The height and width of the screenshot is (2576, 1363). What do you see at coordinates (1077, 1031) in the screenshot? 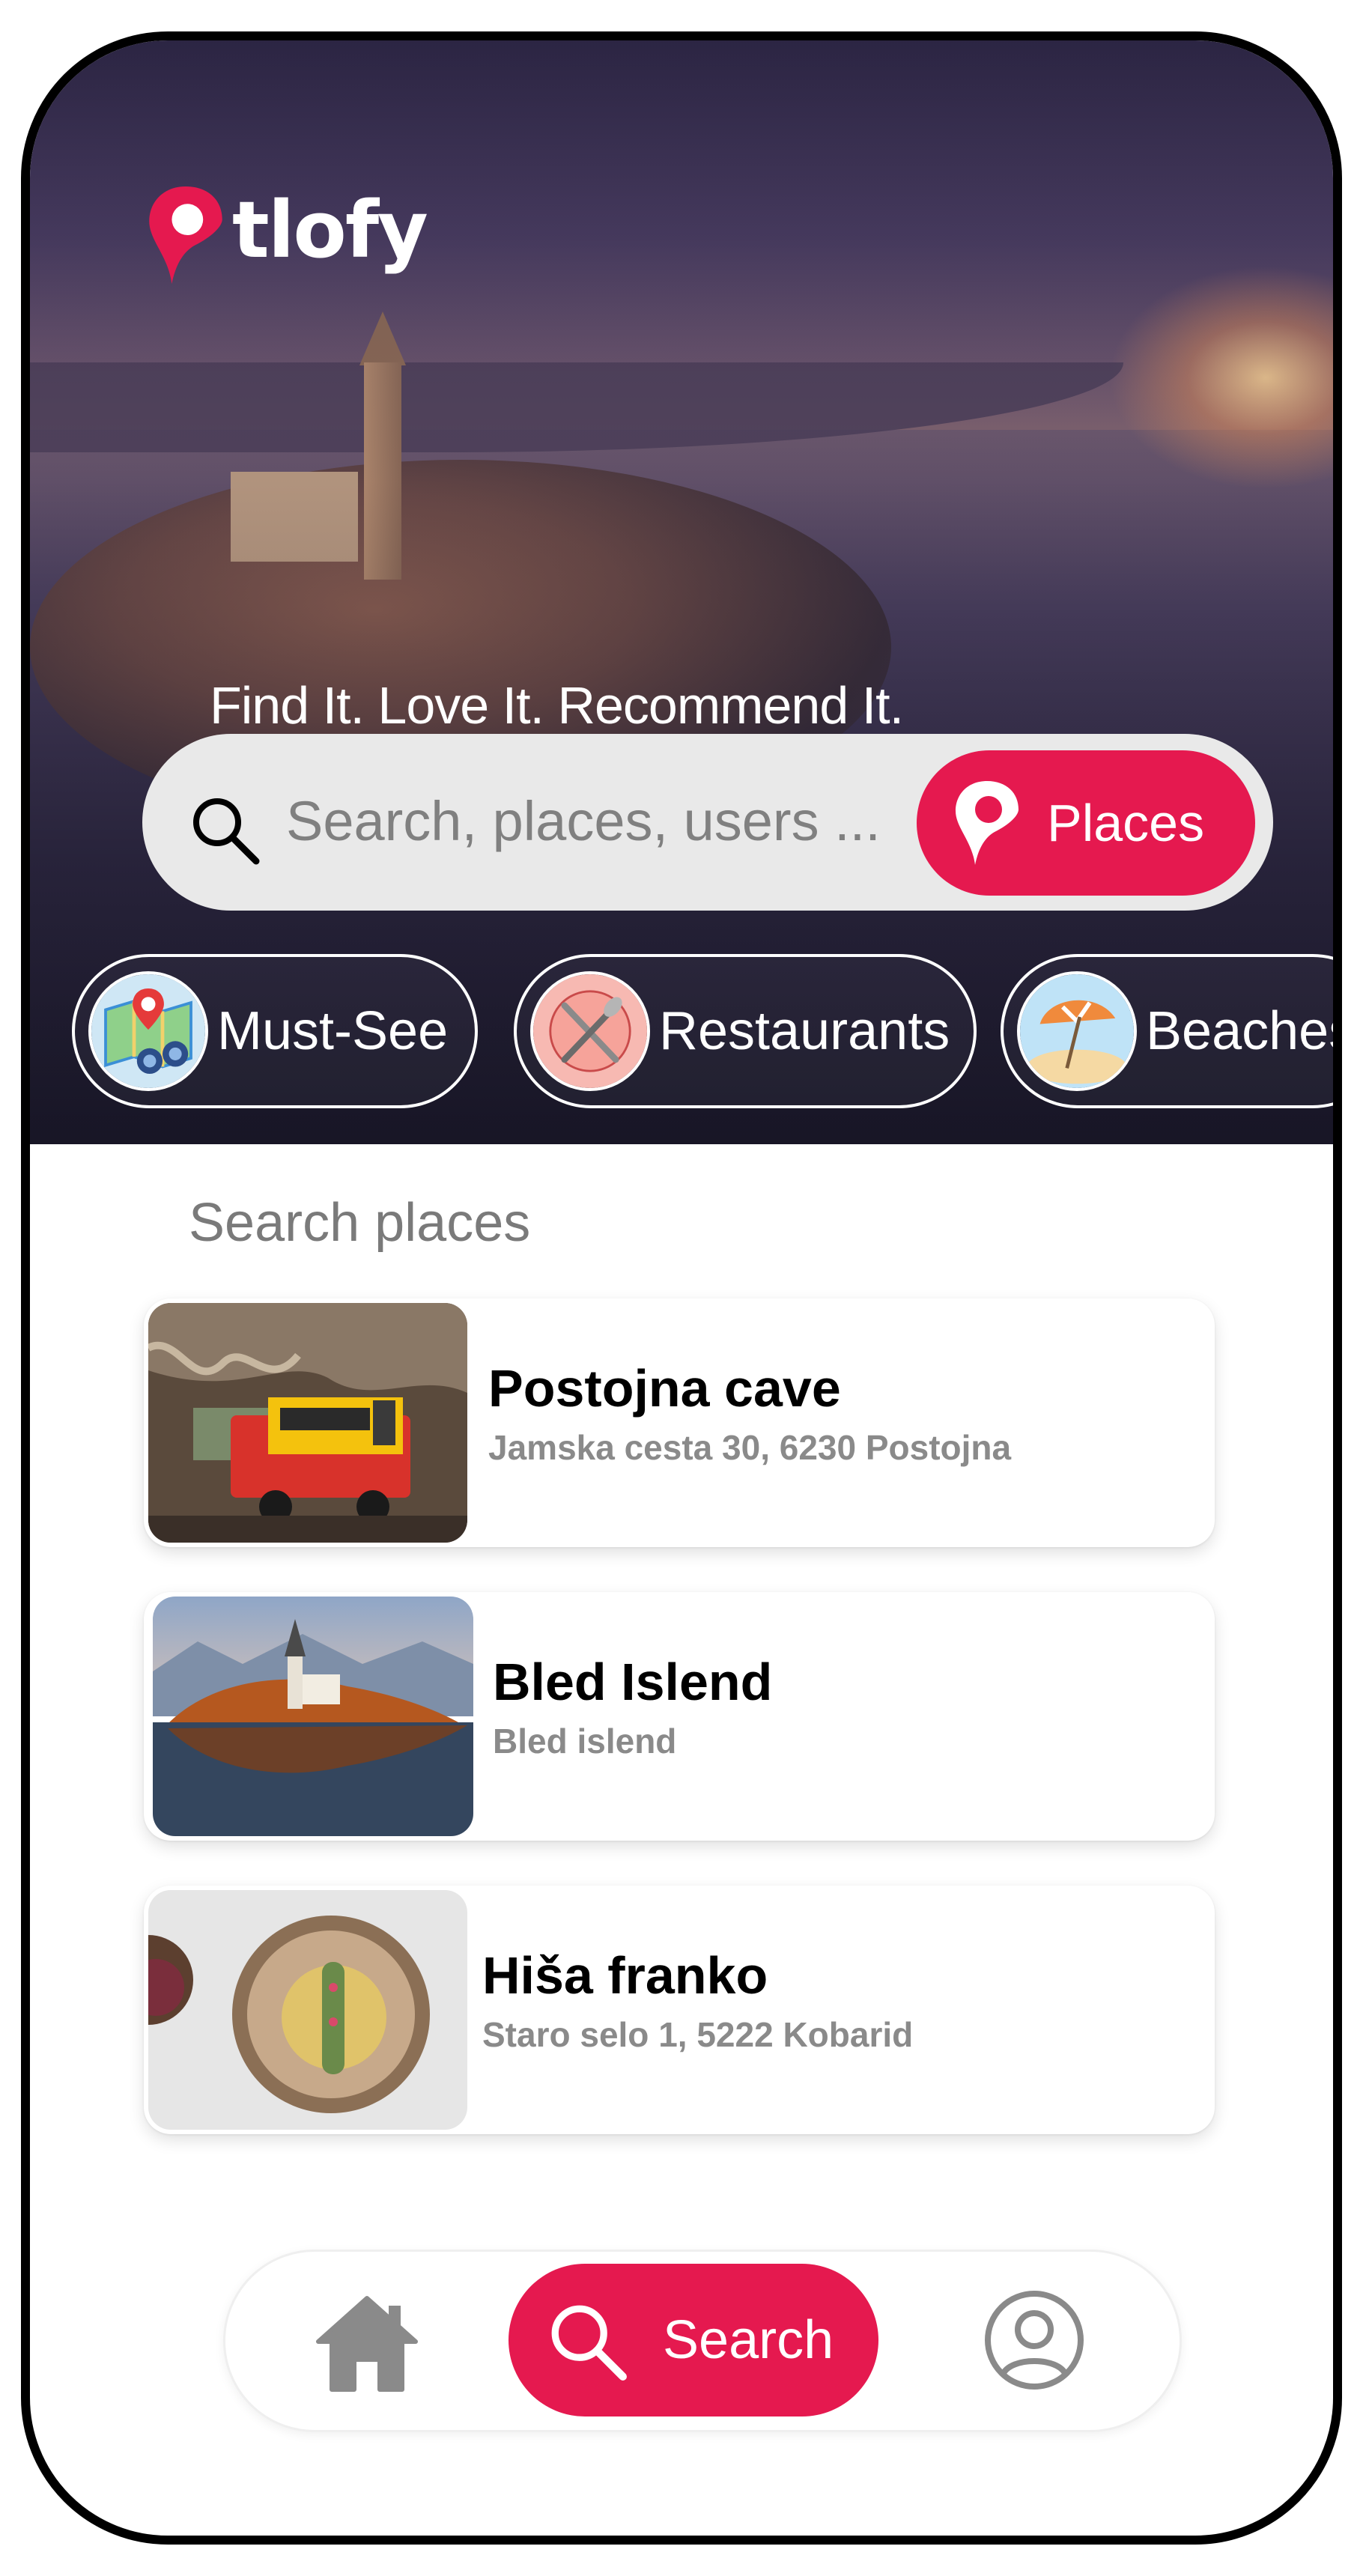
I see `beach-umbrella-icon` at bounding box center [1077, 1031].